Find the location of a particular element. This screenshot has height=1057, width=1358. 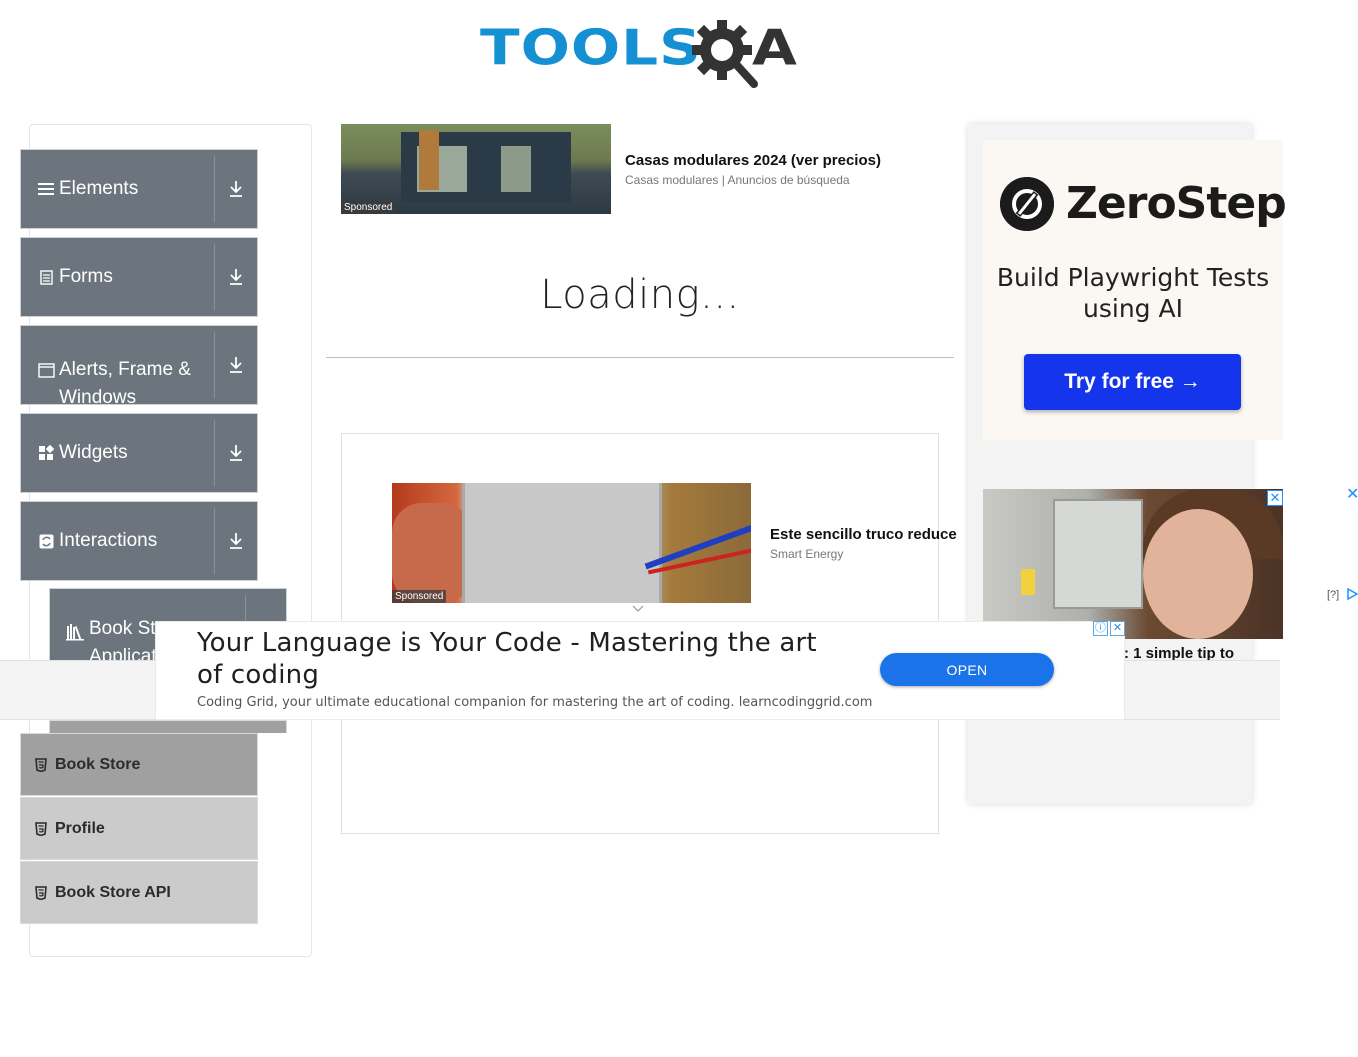

window-icon is located at coordinates (46, 370).